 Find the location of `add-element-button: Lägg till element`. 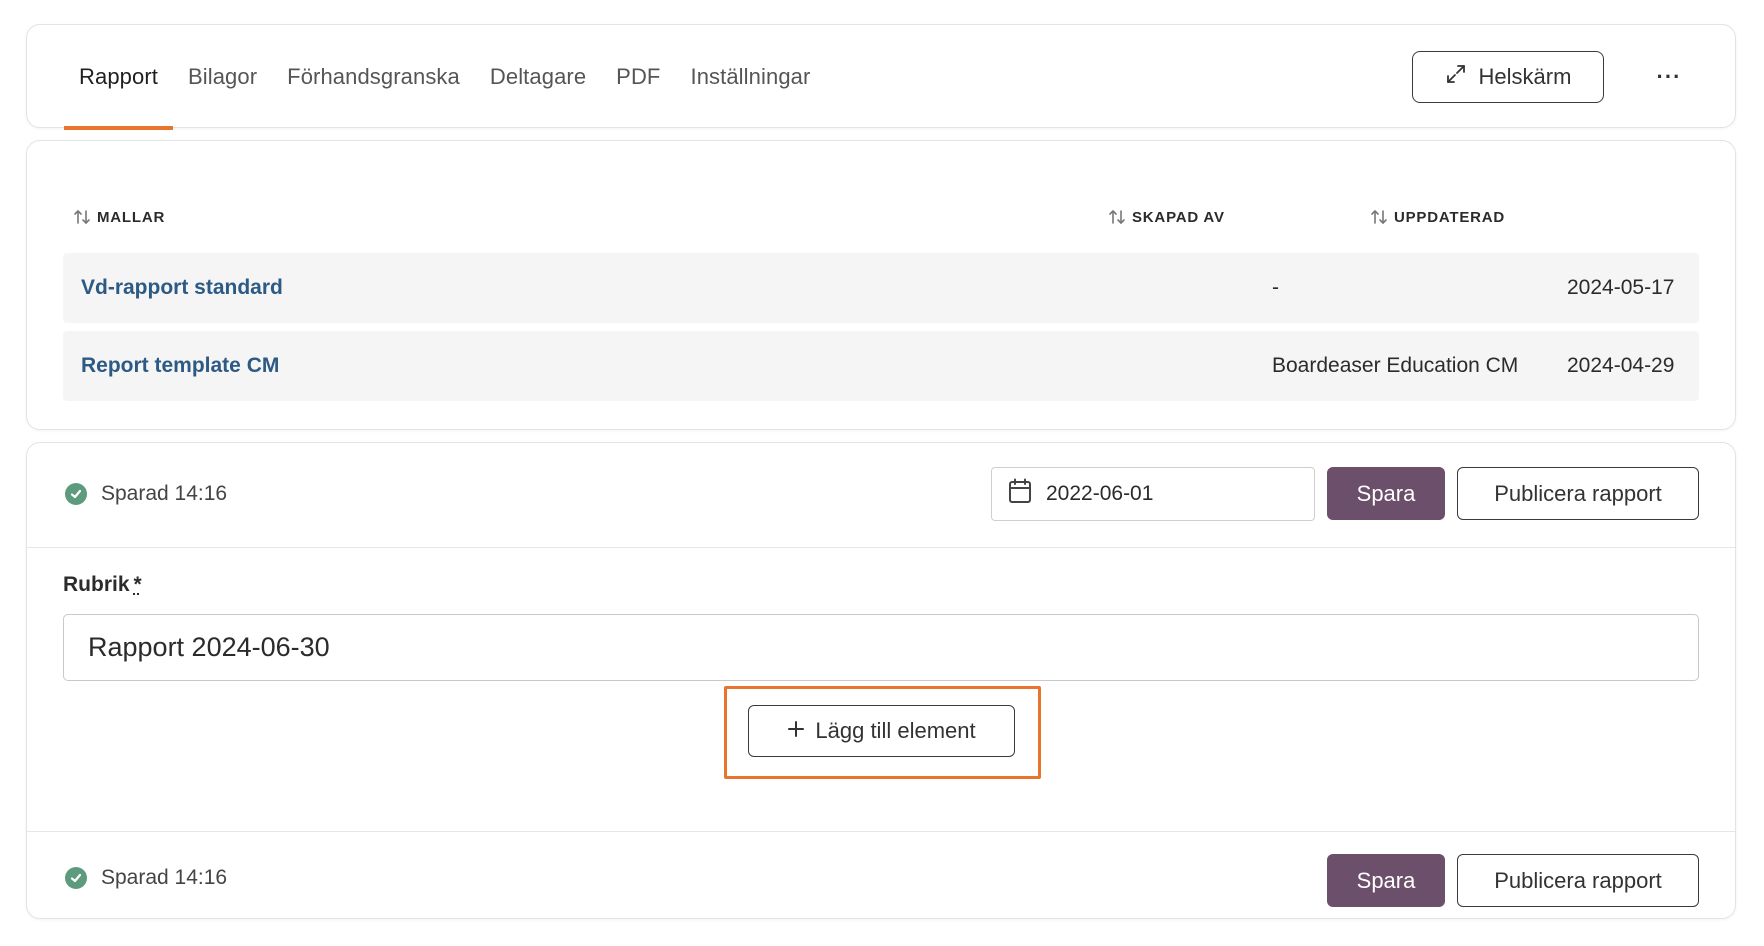

add-element-button: Lägg till element is located at coordinates (881, 731).